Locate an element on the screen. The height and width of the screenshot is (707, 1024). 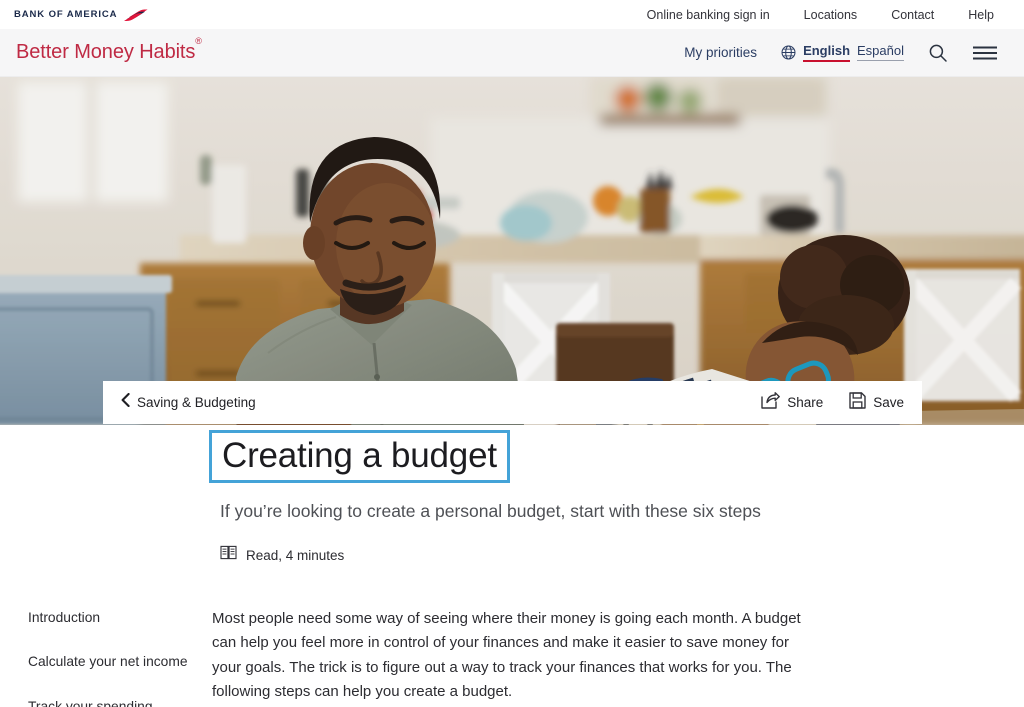
bank-of-america-logo: BANK OF AMERICA is located at coordinates (81, 14).